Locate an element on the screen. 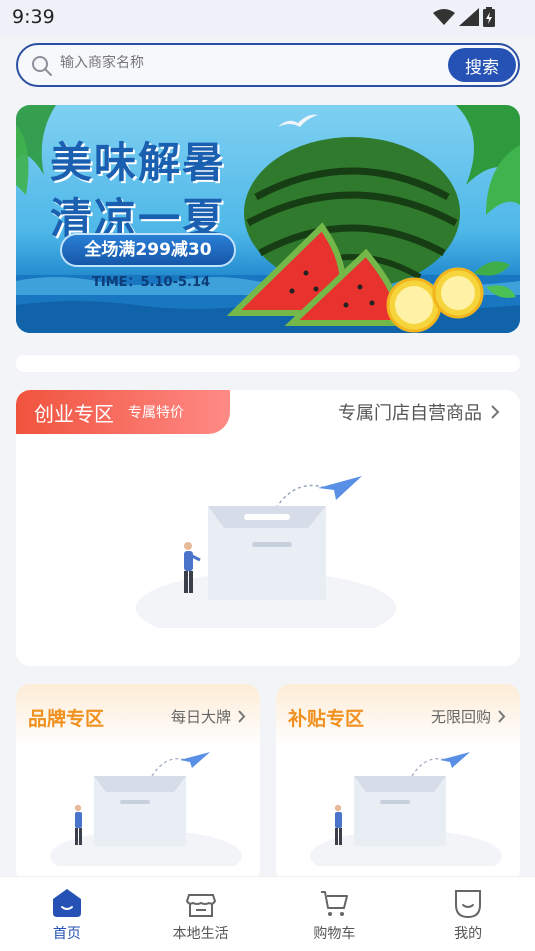 The image size is (535, 951). tab-profile: 我的 is located at coordinates (468, 914).